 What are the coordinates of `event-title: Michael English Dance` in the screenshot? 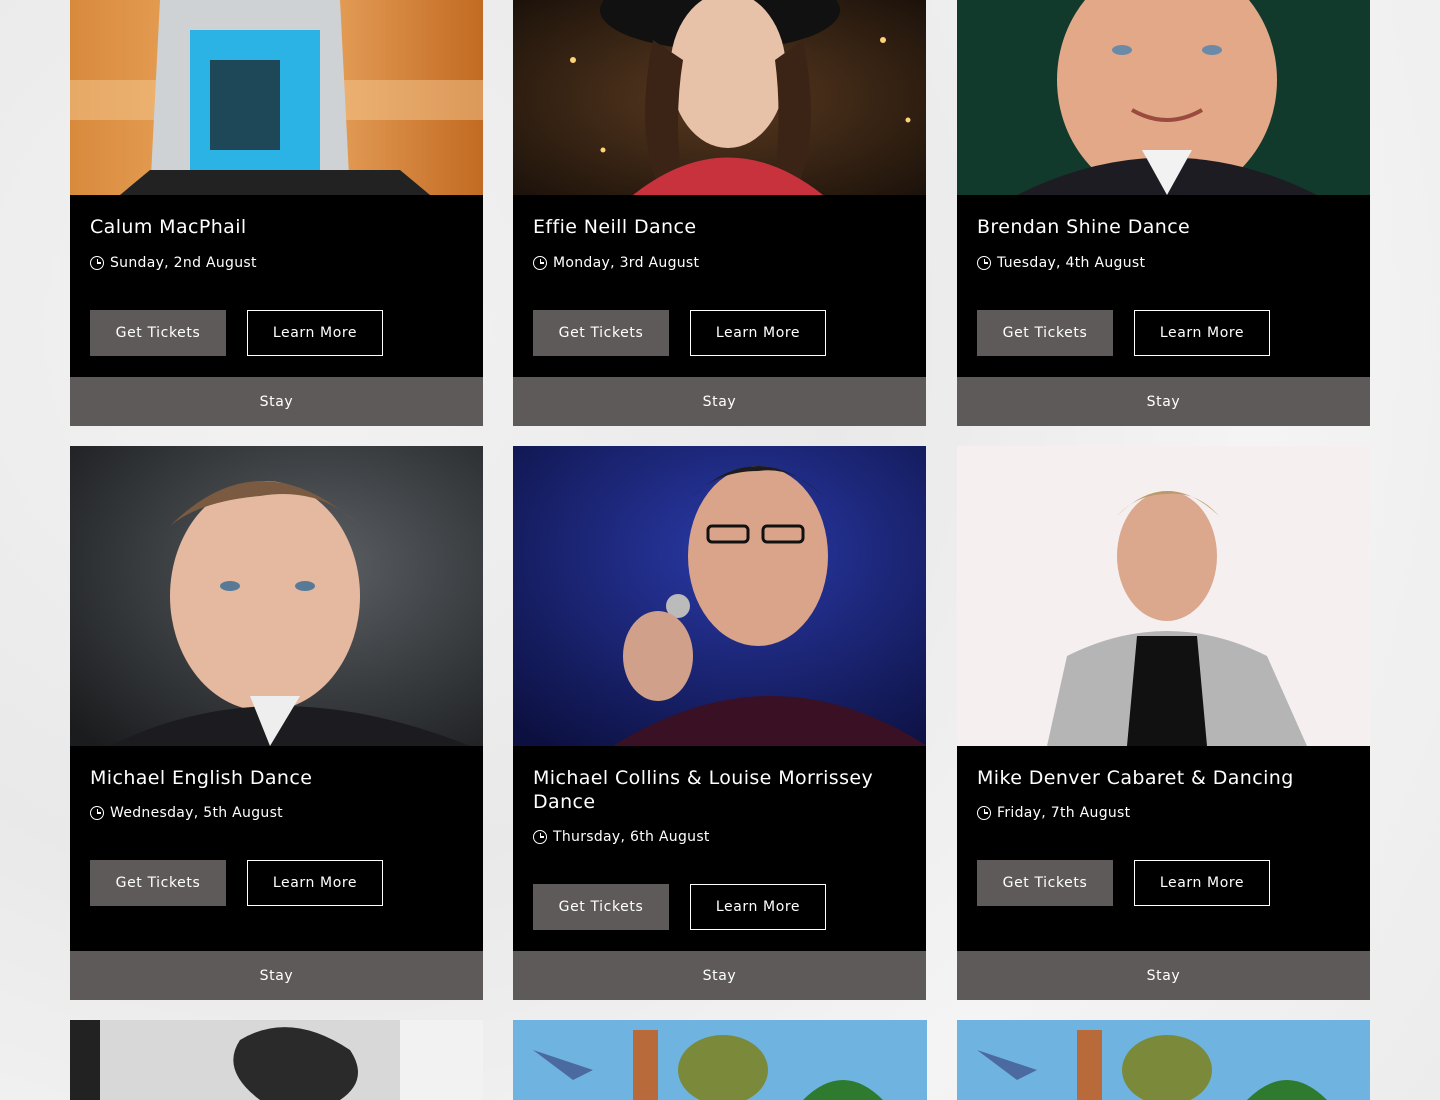 It's located at (201, 778).